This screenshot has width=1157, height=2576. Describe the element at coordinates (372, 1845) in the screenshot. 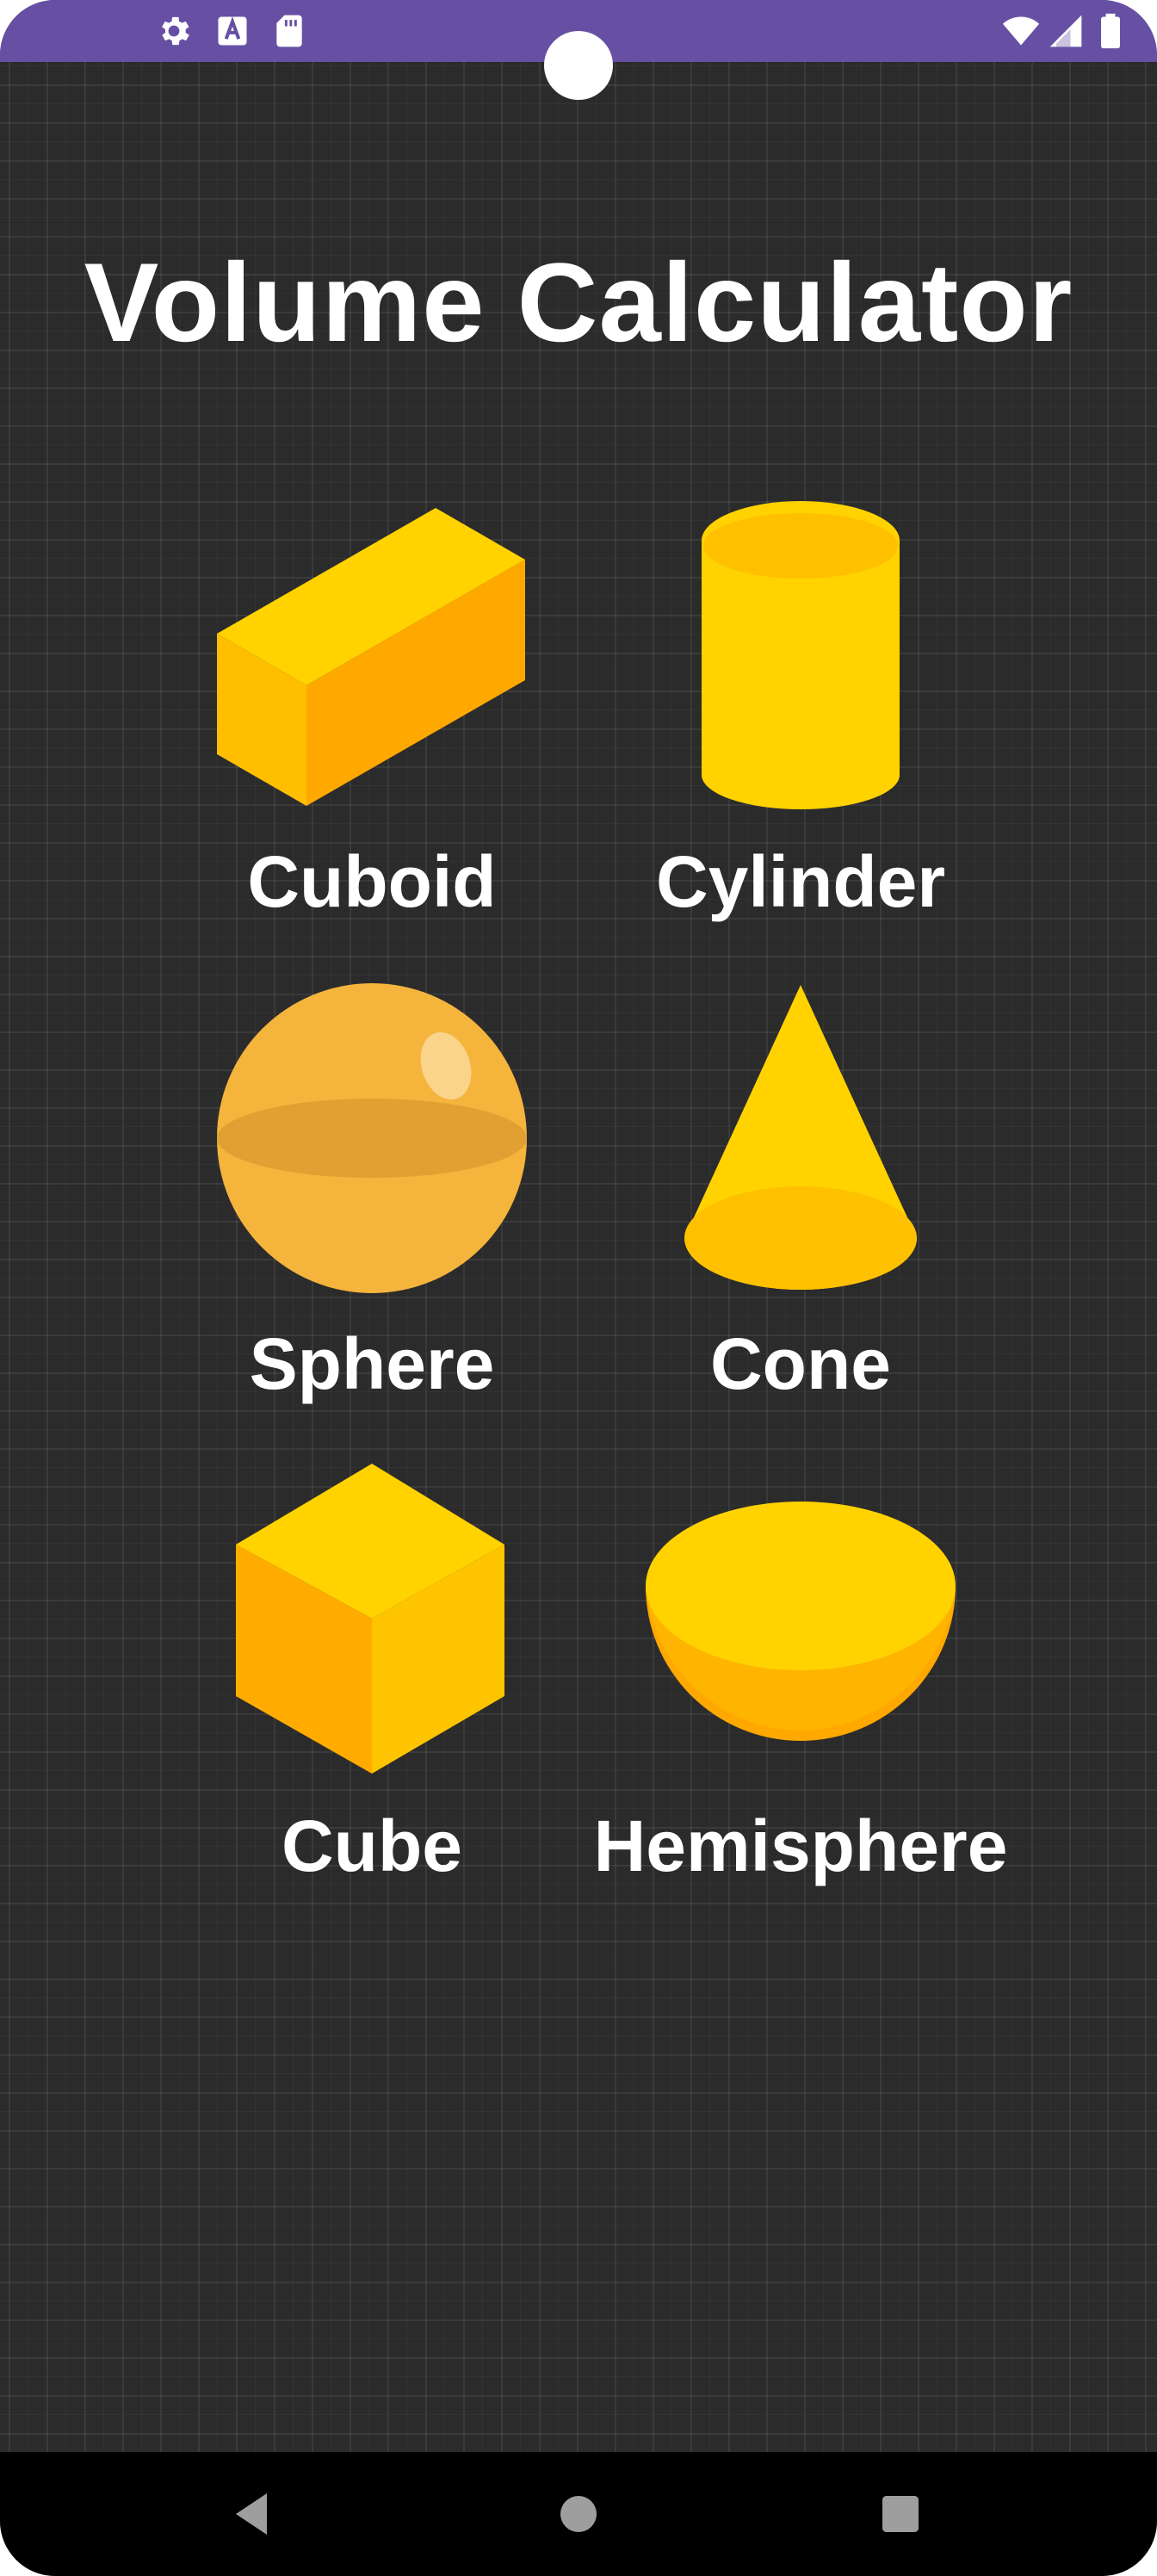

I see `shape-label-cube: Cube` at that location.